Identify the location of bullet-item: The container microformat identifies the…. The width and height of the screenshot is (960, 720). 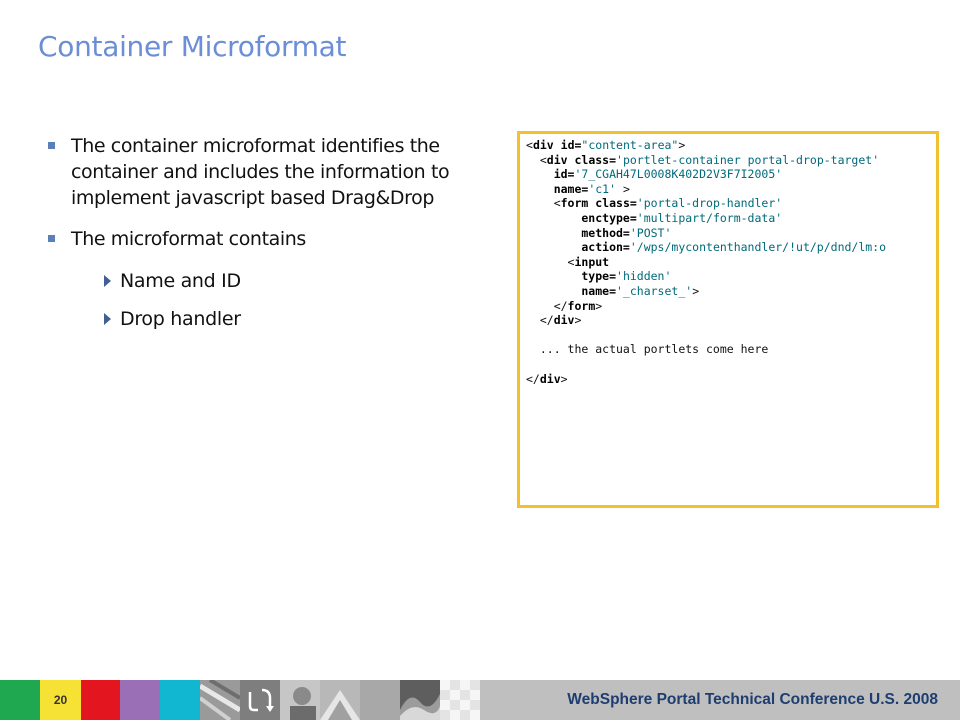
(258, 172).